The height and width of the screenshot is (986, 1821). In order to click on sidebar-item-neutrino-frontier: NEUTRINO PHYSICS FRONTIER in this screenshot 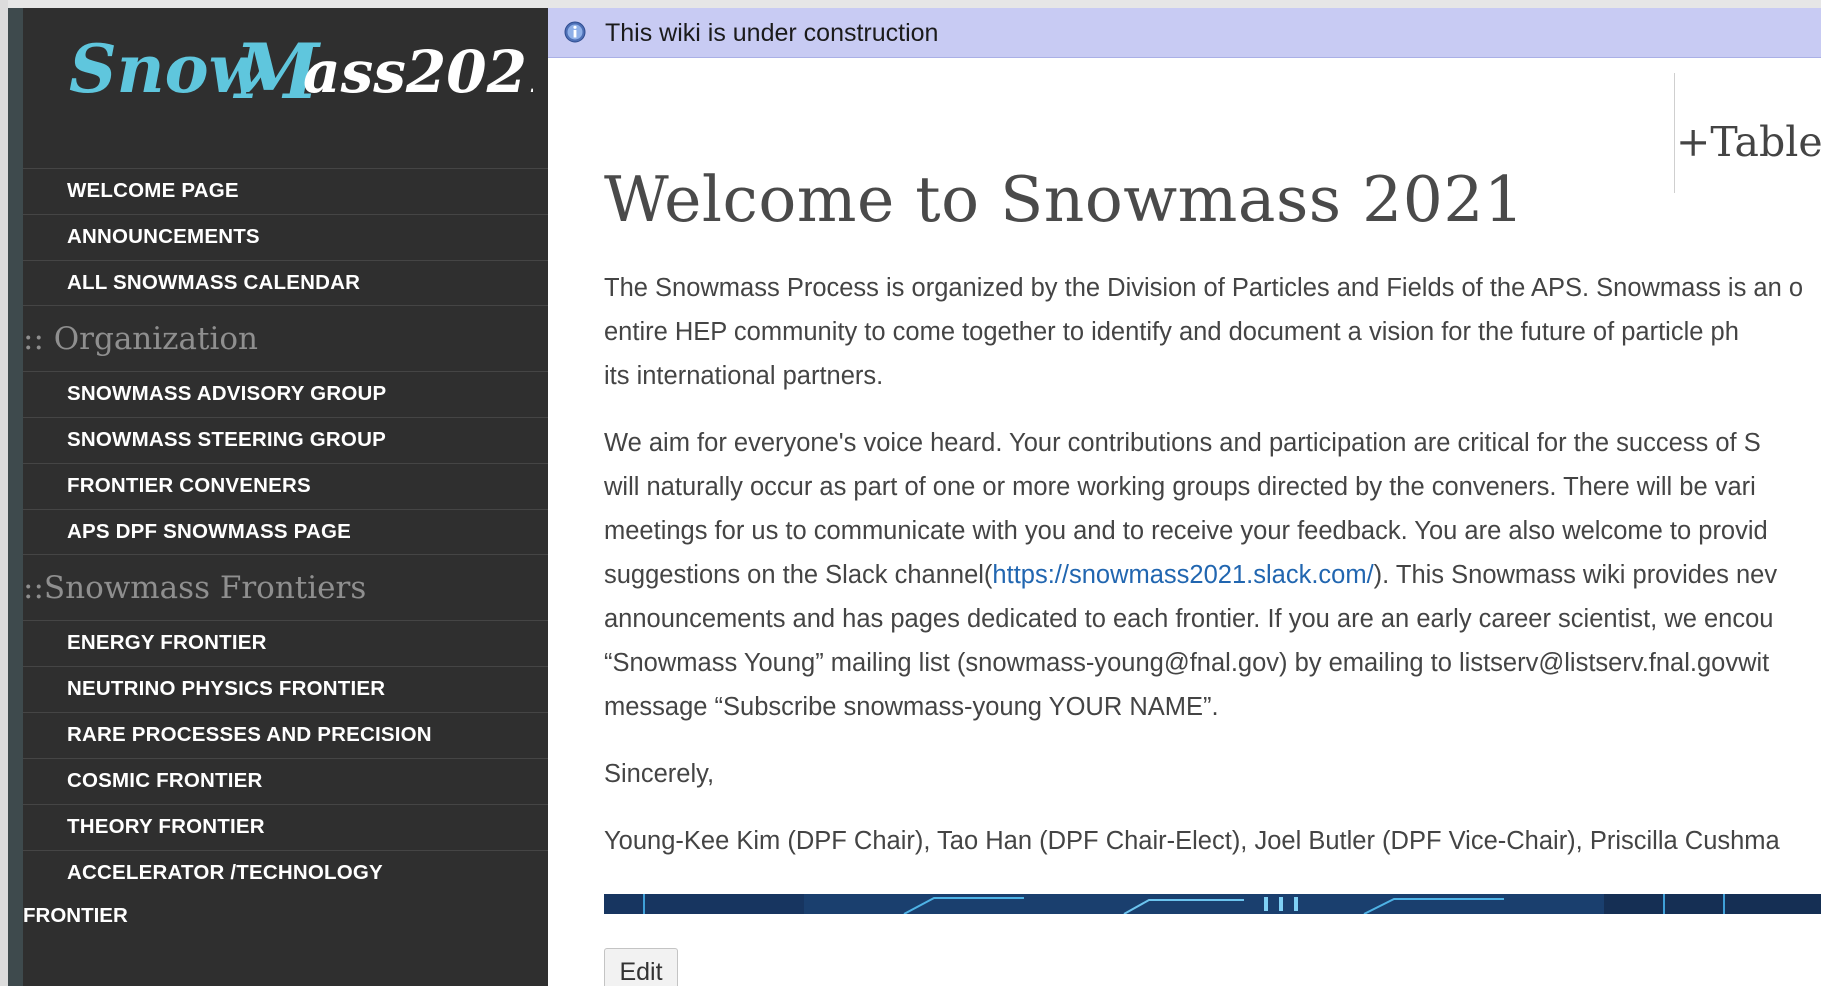, I will do `click(285, 689)`.